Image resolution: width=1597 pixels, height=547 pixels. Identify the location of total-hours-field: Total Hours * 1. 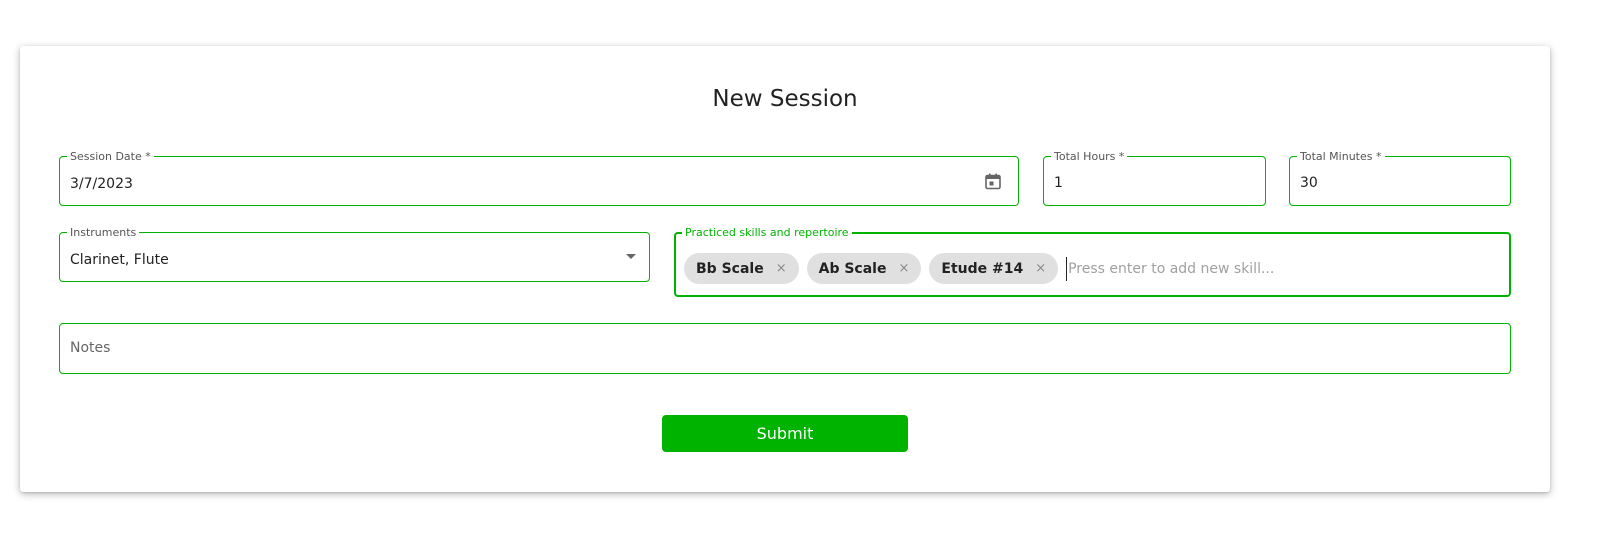
(1154, 178).